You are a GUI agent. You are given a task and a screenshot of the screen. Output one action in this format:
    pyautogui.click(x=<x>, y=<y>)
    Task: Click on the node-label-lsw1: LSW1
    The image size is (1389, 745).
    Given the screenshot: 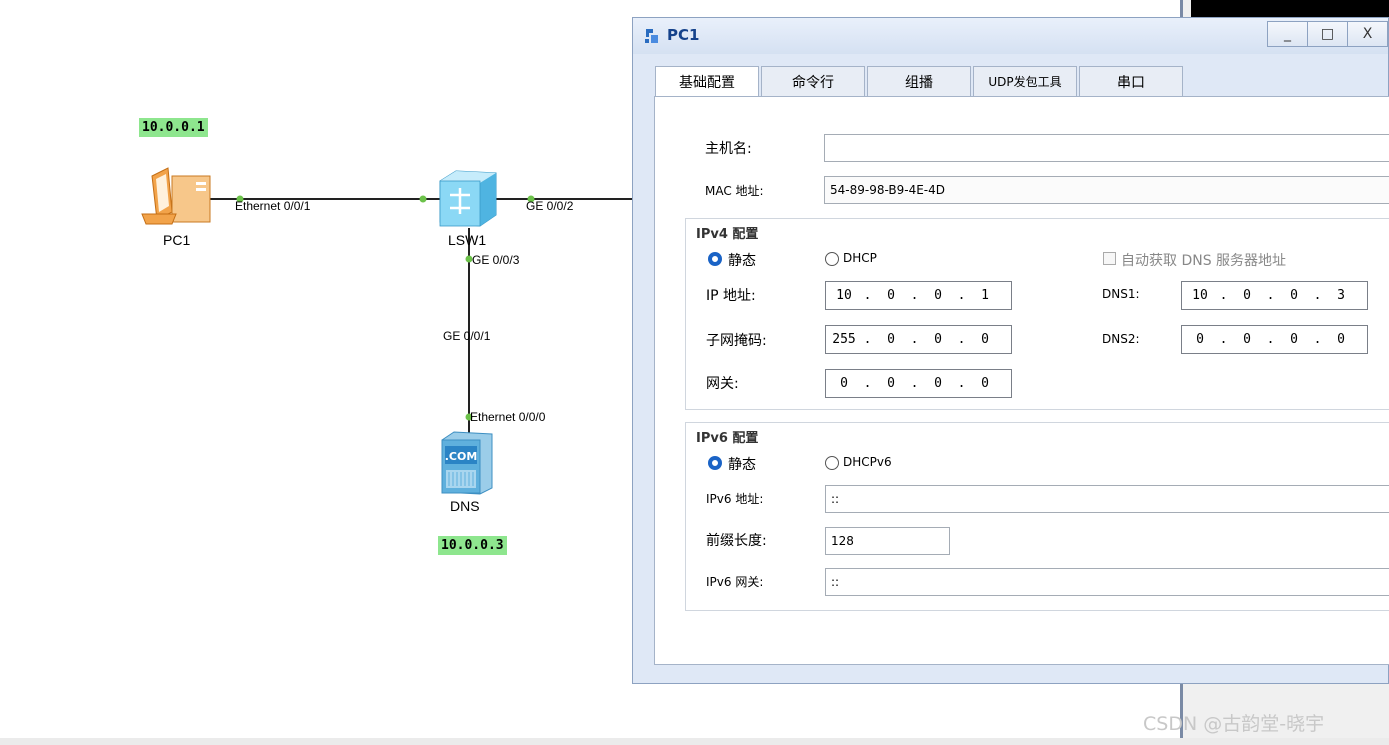 What is the action you would take?
    pyautogui.click(x=467, y=240)
    